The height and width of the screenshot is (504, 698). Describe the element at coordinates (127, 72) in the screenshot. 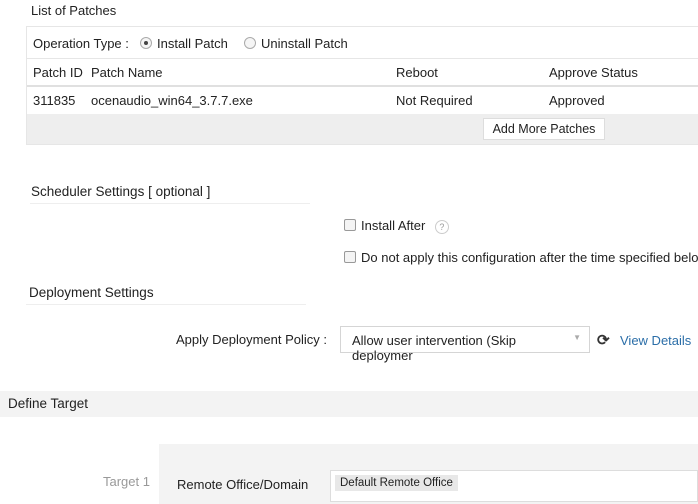

I see `col-patch-name: Patch Name` at that location.